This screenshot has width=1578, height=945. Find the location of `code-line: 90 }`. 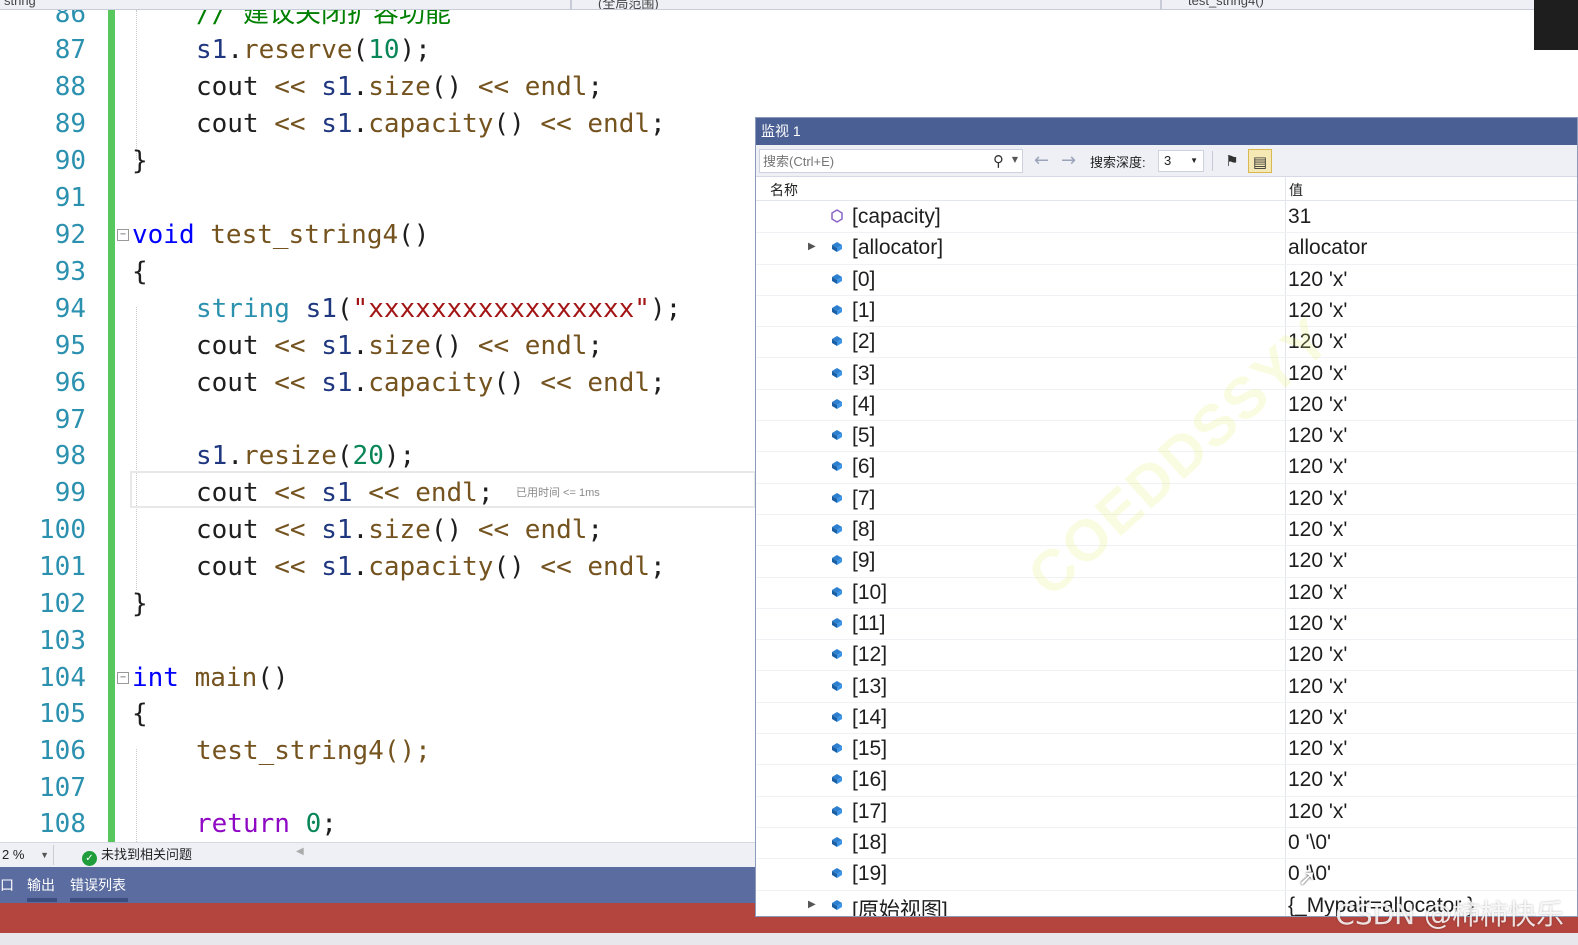

code-line: 90 } is located at coordinates (378, 161).